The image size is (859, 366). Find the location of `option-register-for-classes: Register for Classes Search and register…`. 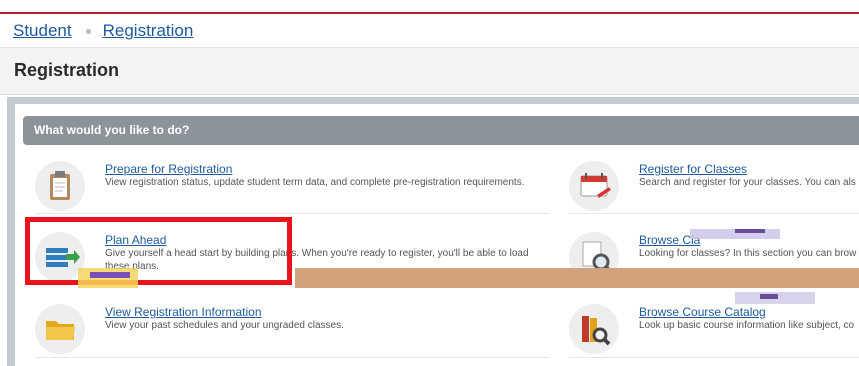

option-register-for-classes: Register for Classes Search and register… is located at coordinates (714, 186).